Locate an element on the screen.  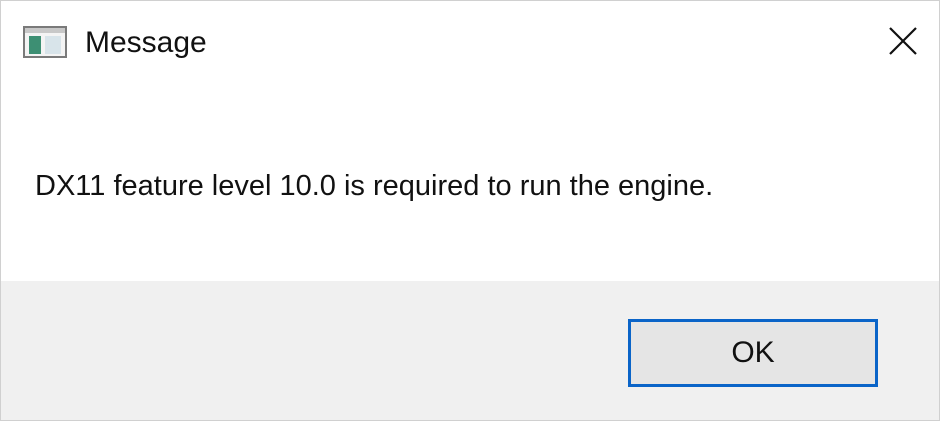
ok-button-label: OK is located at coordinates (753, 352).